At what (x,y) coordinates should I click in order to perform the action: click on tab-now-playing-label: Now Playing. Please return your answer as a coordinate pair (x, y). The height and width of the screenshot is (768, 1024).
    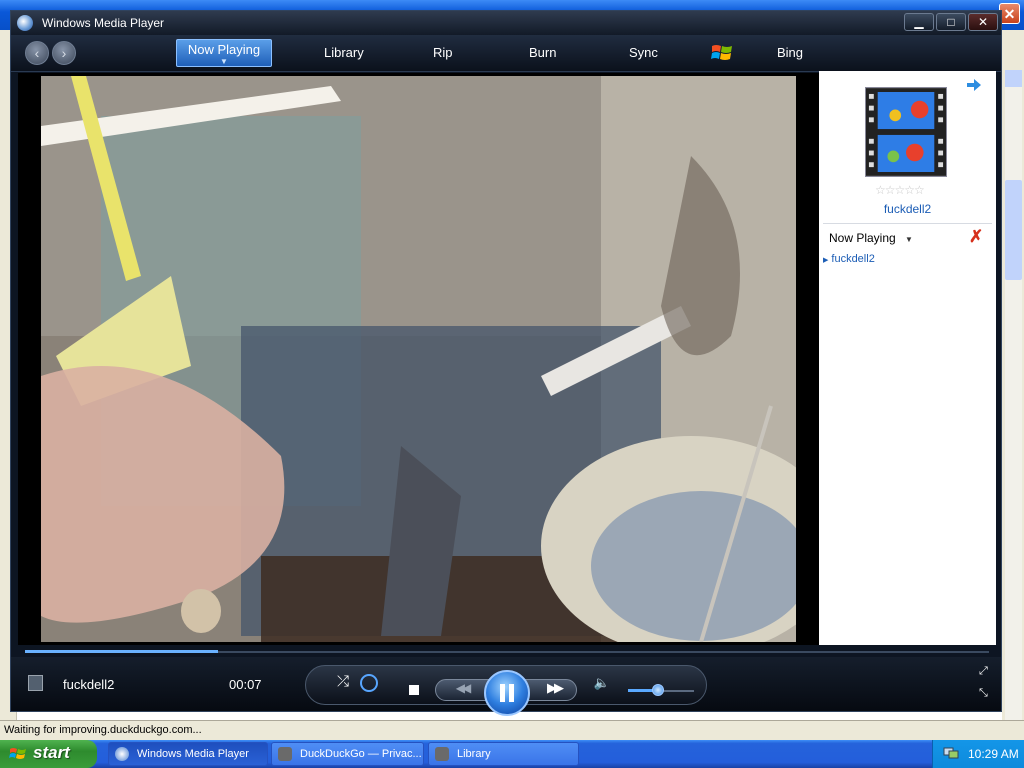
    Looking at the image, I should click on (224, 49).